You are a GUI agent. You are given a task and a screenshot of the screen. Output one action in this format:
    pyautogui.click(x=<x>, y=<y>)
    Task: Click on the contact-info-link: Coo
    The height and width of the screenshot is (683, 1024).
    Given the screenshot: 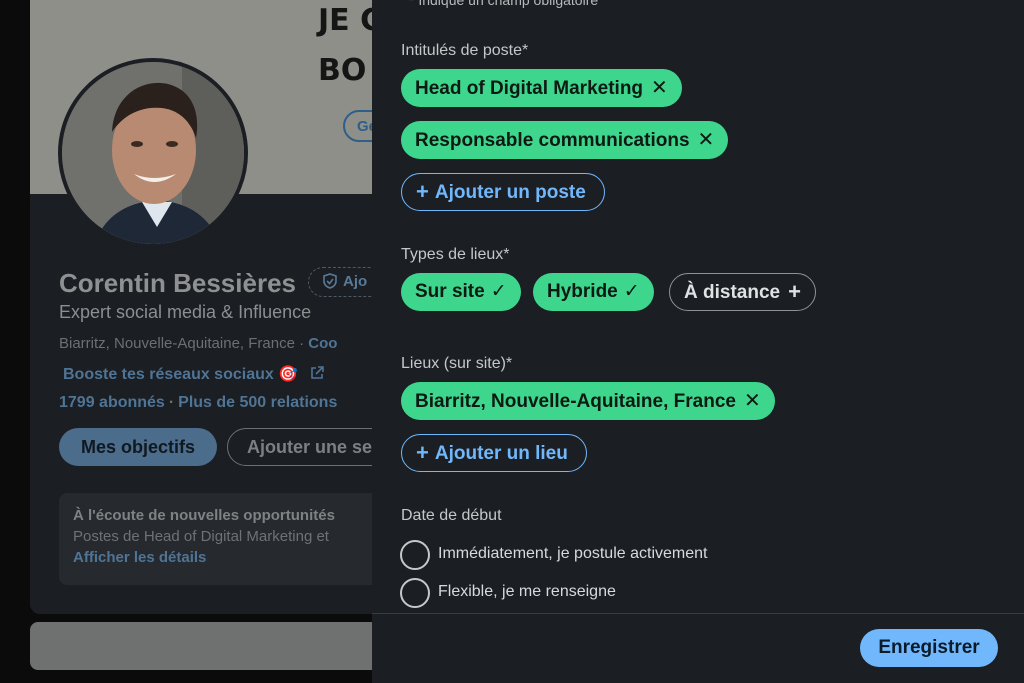 What is the action you would take?
    pyautogui.click(x=322, y=343)
    